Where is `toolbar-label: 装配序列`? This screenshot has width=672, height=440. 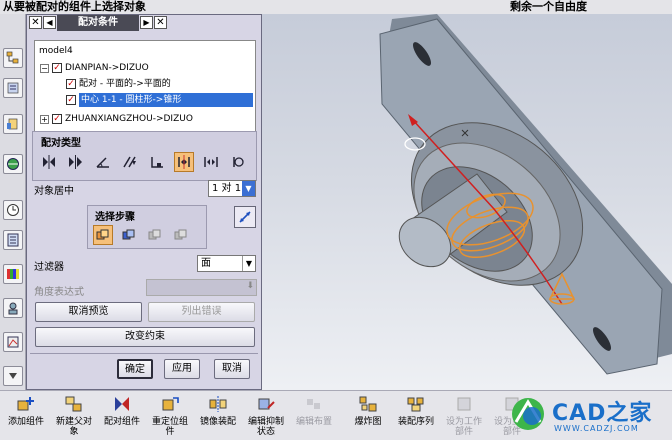
toolbar-label: 装配序列 is located at coordinates (415, 422).